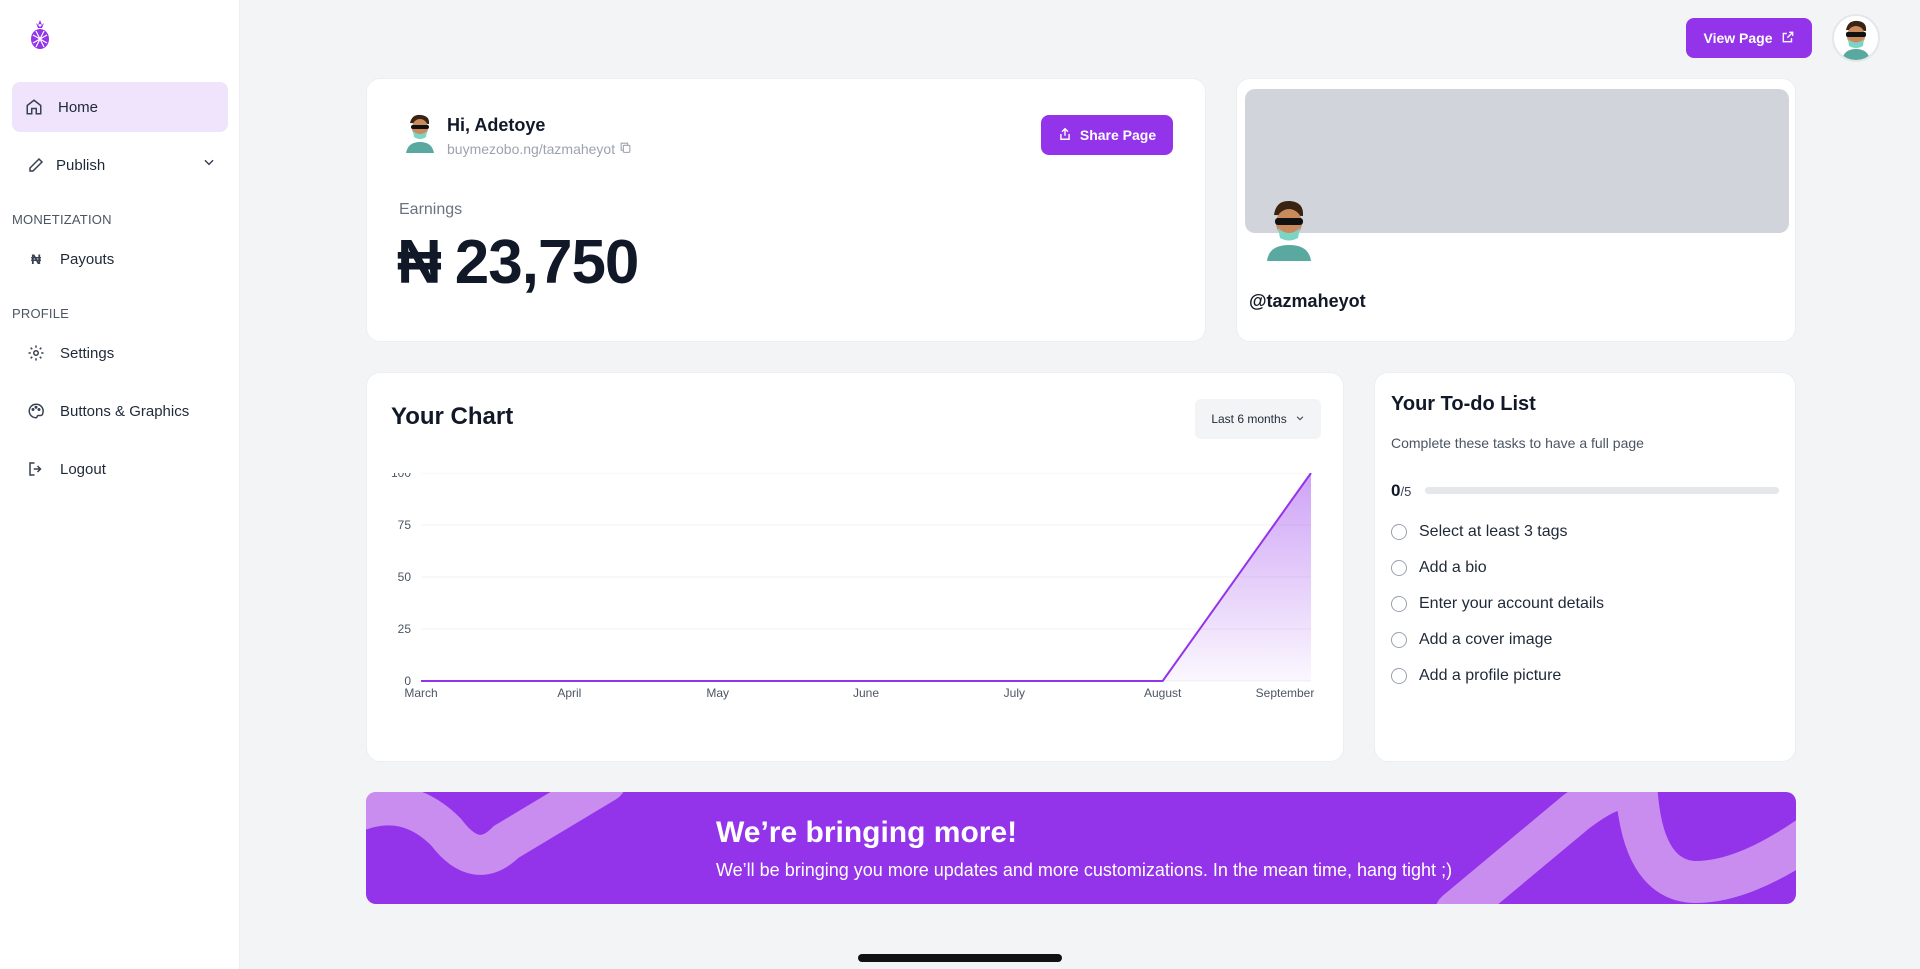 The image size is (1920, 969). I want to click on sidebar-item-home: Home, so click(120, 107).